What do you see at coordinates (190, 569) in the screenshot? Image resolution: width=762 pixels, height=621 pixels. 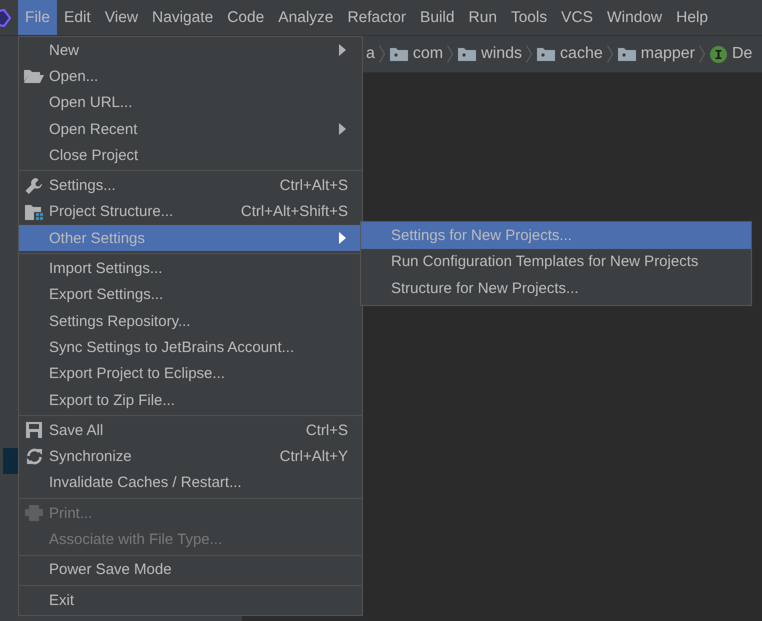 I see `menu-item: Power Save Mode` at bounding box center [190, 569].